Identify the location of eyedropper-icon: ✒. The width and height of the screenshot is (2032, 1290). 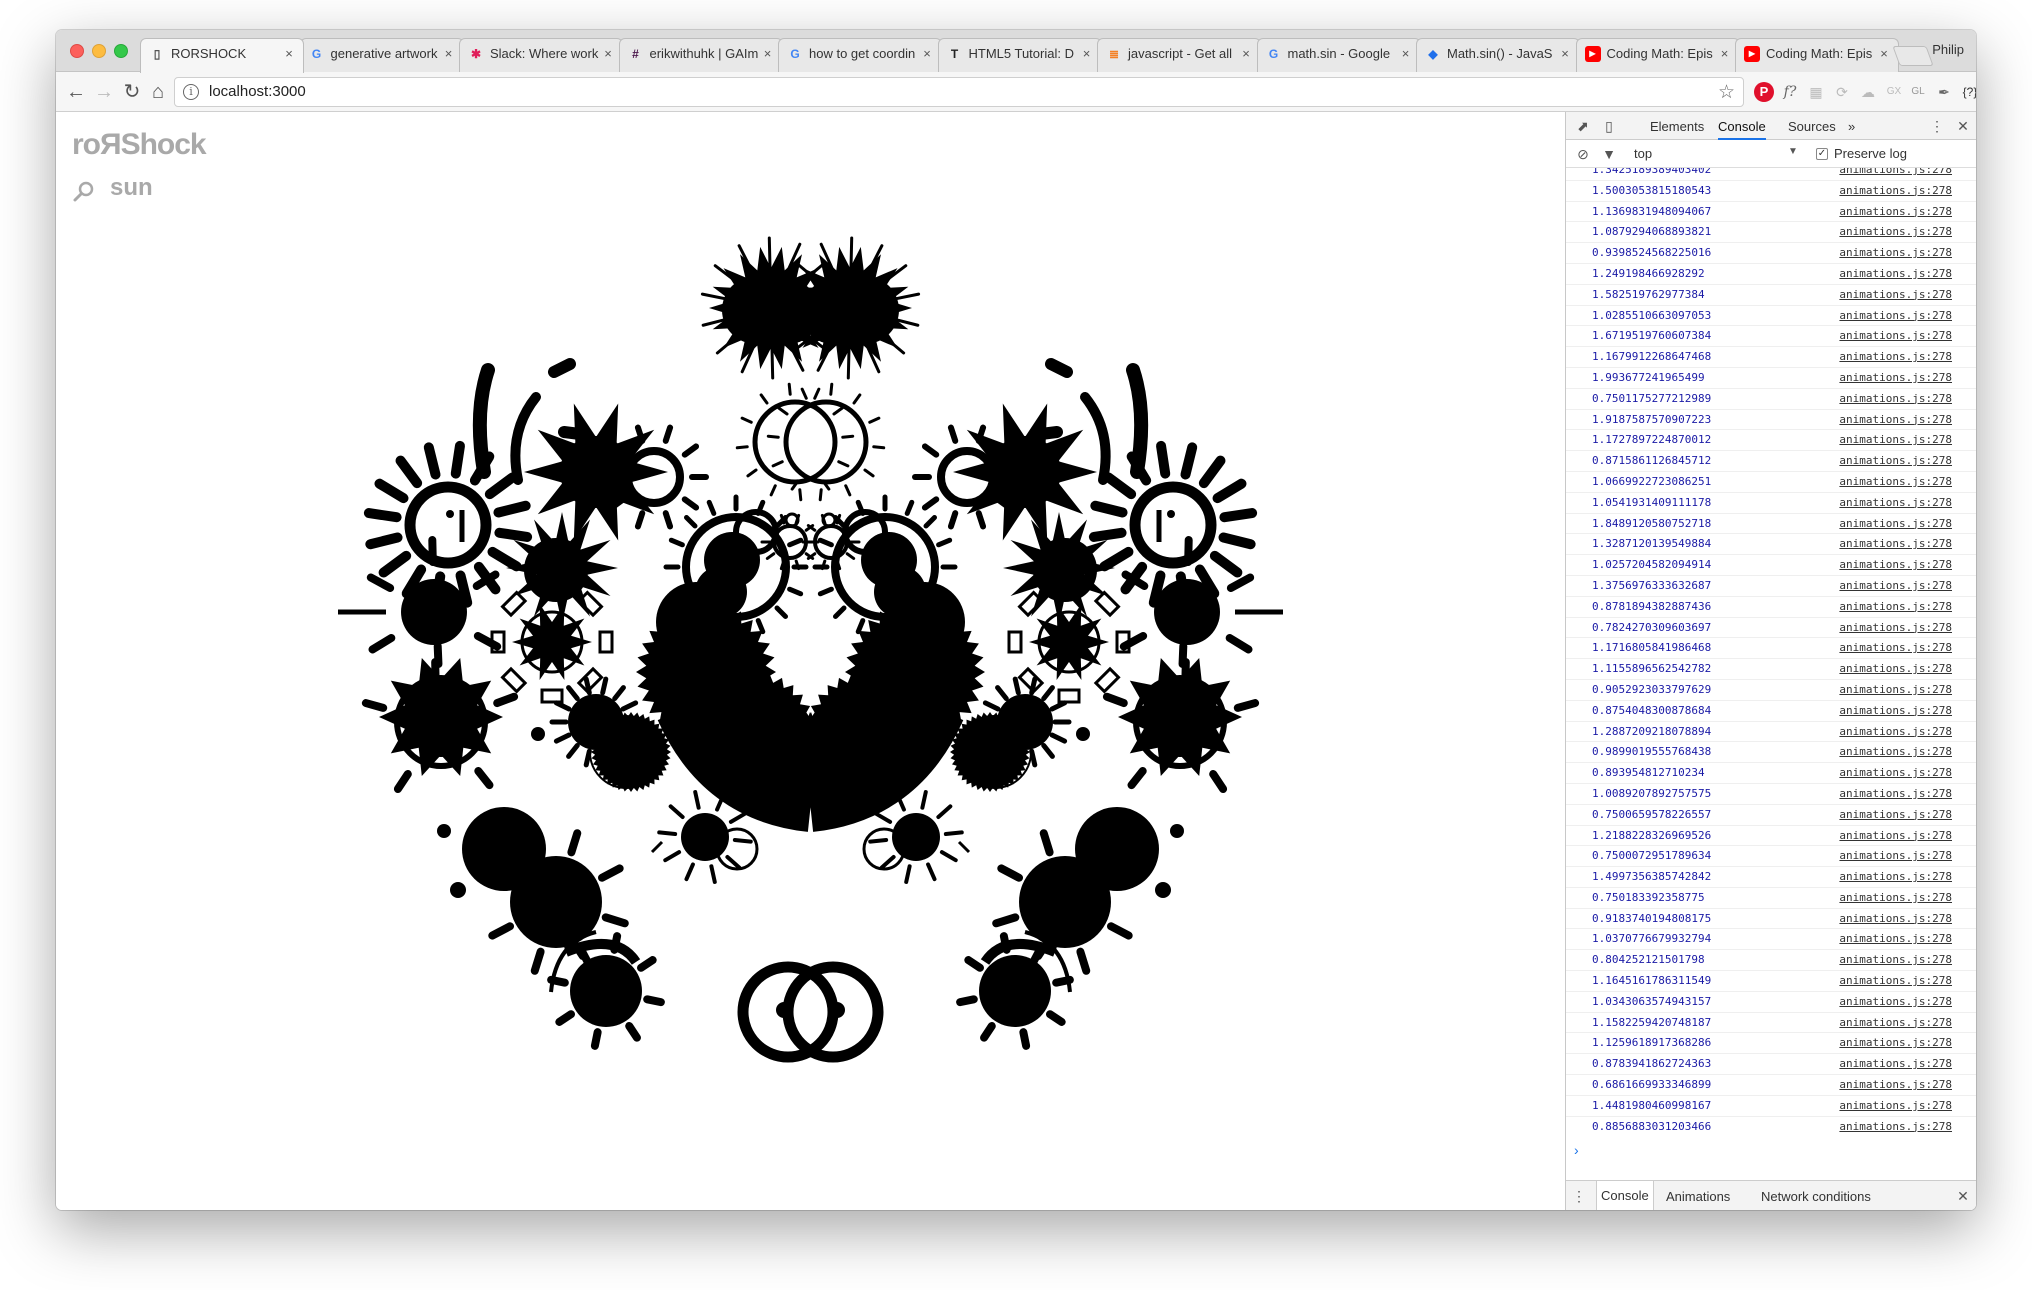
(1944, 92).